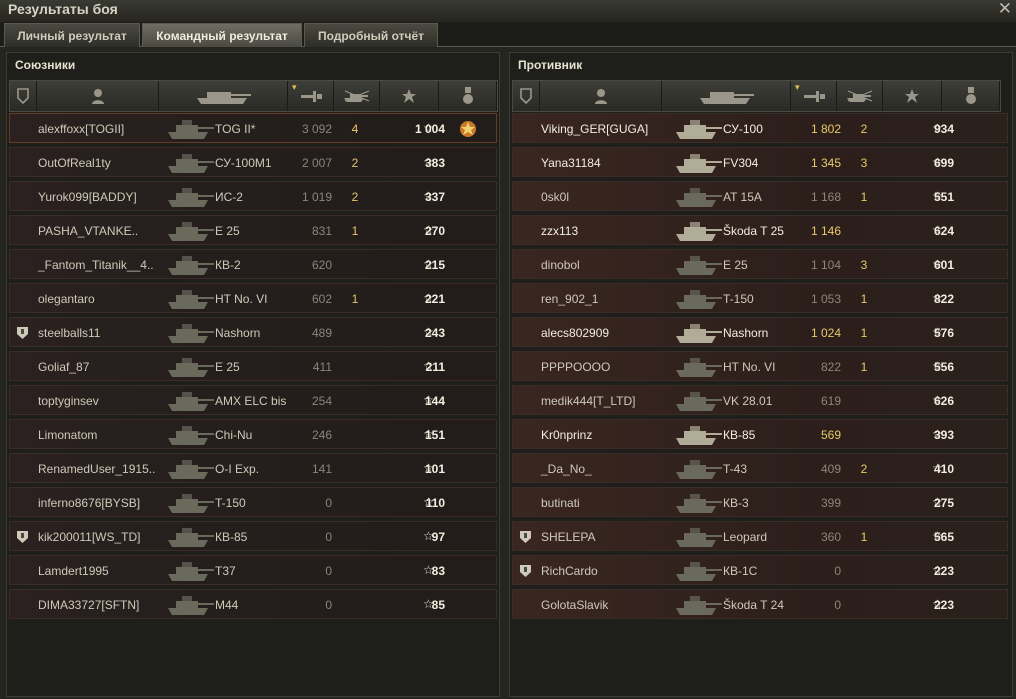  What do you see at coordinates (760, 264) in the screenshot?
I see `player-row: dinobol E 25 1 104 3 601 ☆` at bounding box center [760, 264].